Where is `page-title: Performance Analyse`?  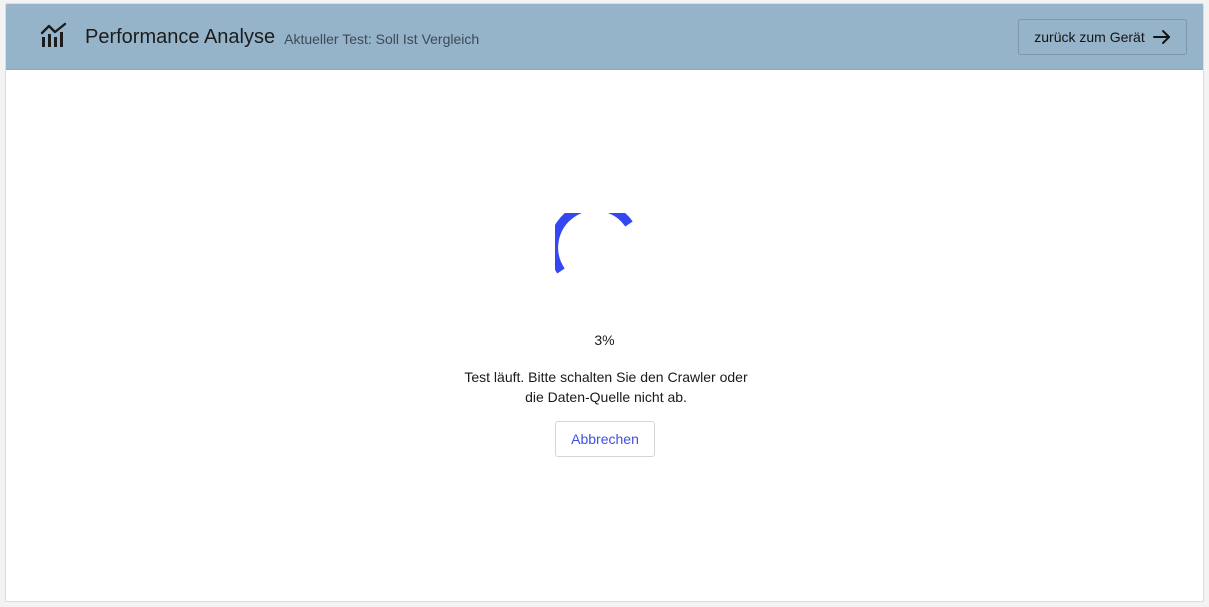 page-title: Performance Analyse is located at coordinates (180, 36).